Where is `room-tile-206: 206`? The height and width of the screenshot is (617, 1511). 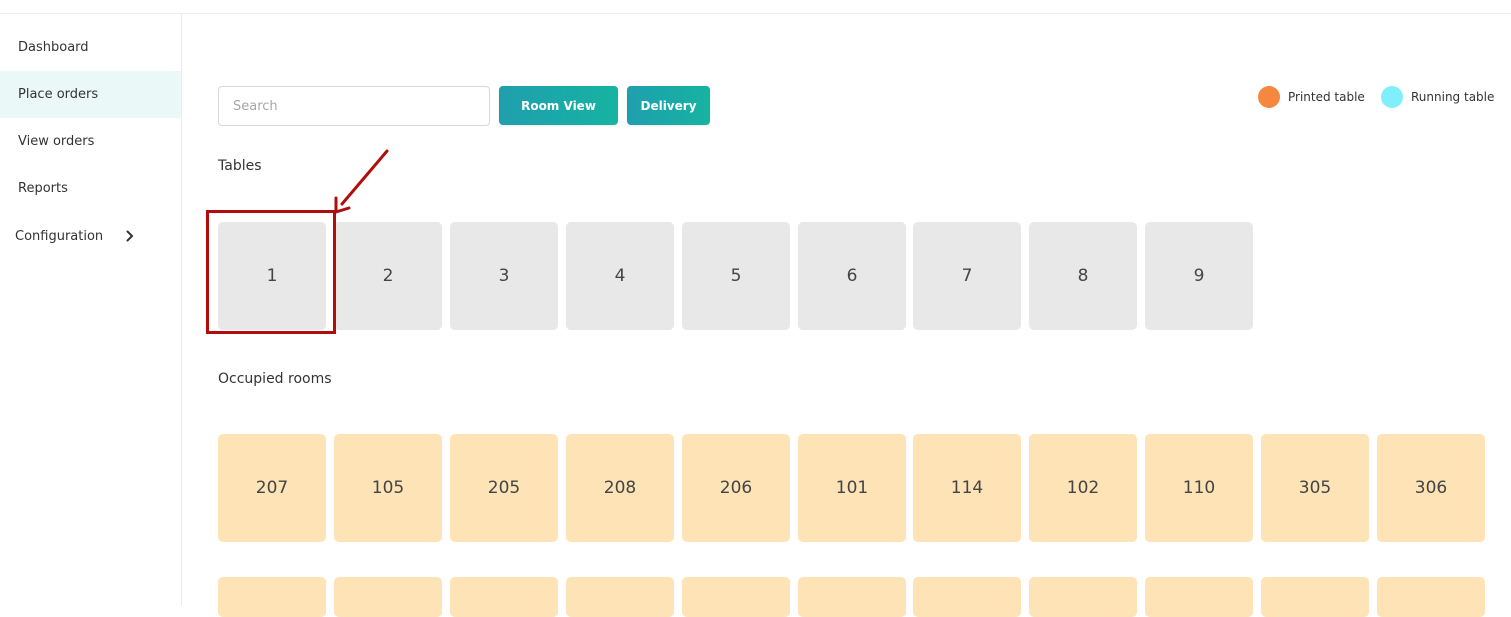
room-tile-206: 206 is located at coordinates (736, 488).